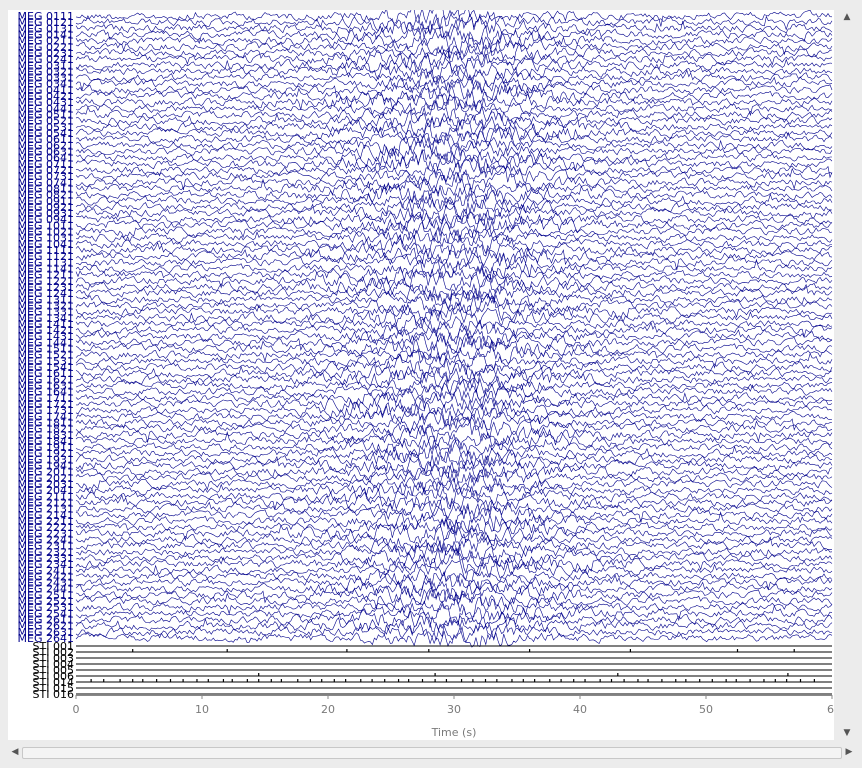 This screenshot has width=862, height=768. I want to click on x-tick-label: 6, so click(830, 709).